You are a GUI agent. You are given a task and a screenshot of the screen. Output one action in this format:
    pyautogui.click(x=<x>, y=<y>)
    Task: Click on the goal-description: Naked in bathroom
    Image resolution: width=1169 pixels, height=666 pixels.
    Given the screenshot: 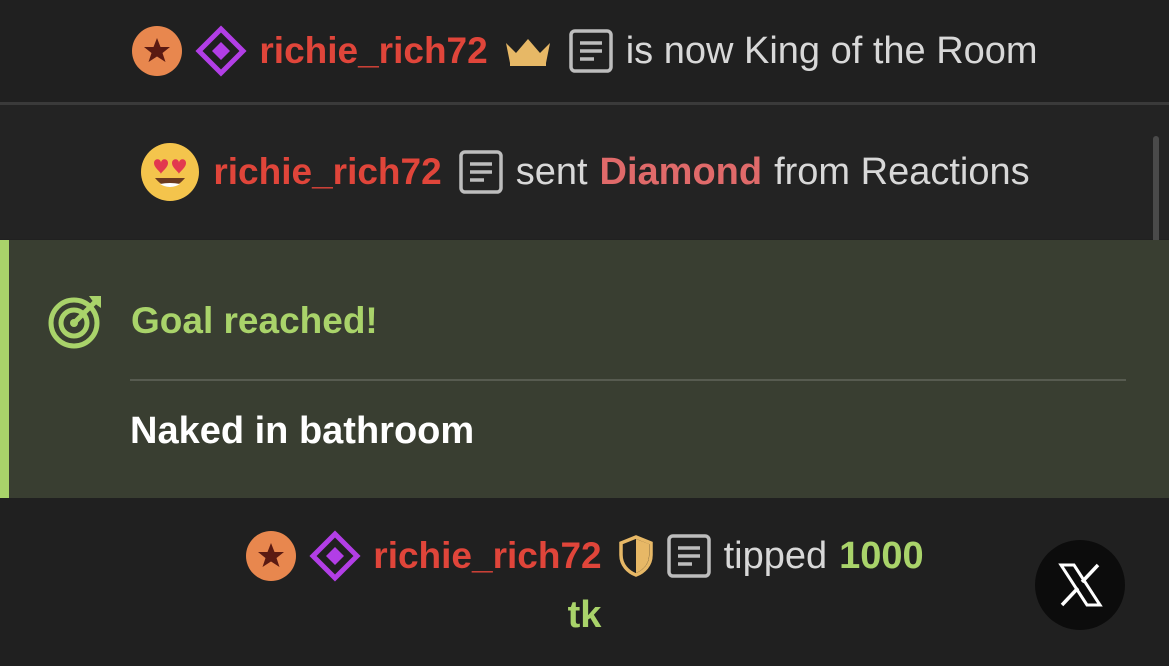 What is the action you would take?
    pyautogui.click(x=302, y=431)
    